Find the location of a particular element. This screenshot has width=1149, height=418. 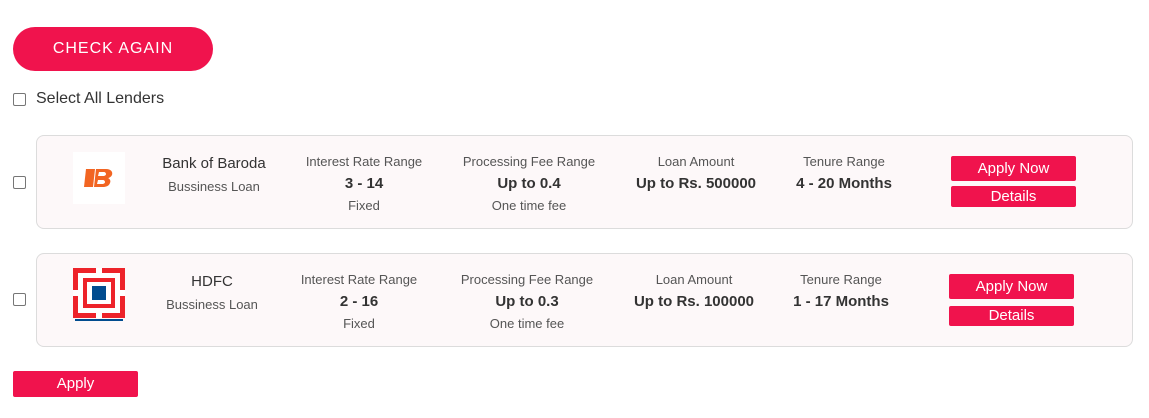

processing-fee-value: Up to 0.4 is located at coordinates (529, 183).